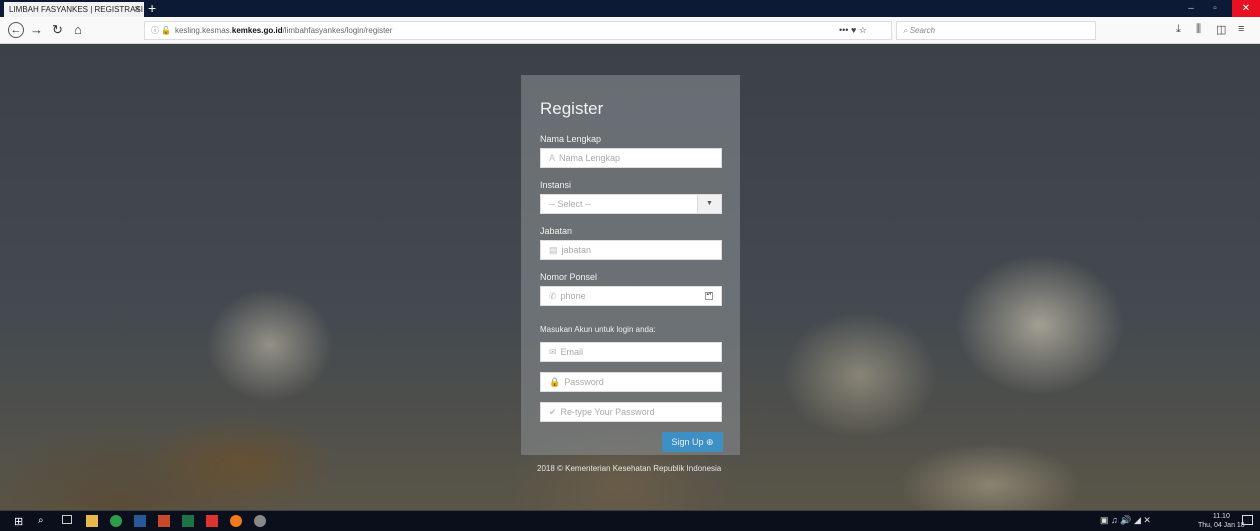 Image resolution: width=1260 pixels, height=531 pixels. I want to click on stepper-icon: ▴▾, so click(709, 296).